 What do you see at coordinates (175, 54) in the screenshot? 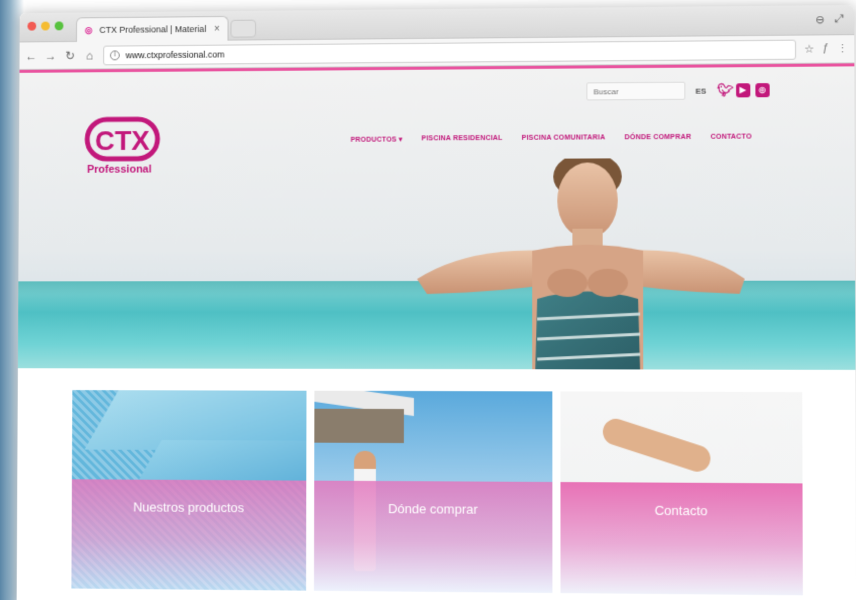
I see `url-text: www.ctxprofessional.com` at bounding box center [175, 54].